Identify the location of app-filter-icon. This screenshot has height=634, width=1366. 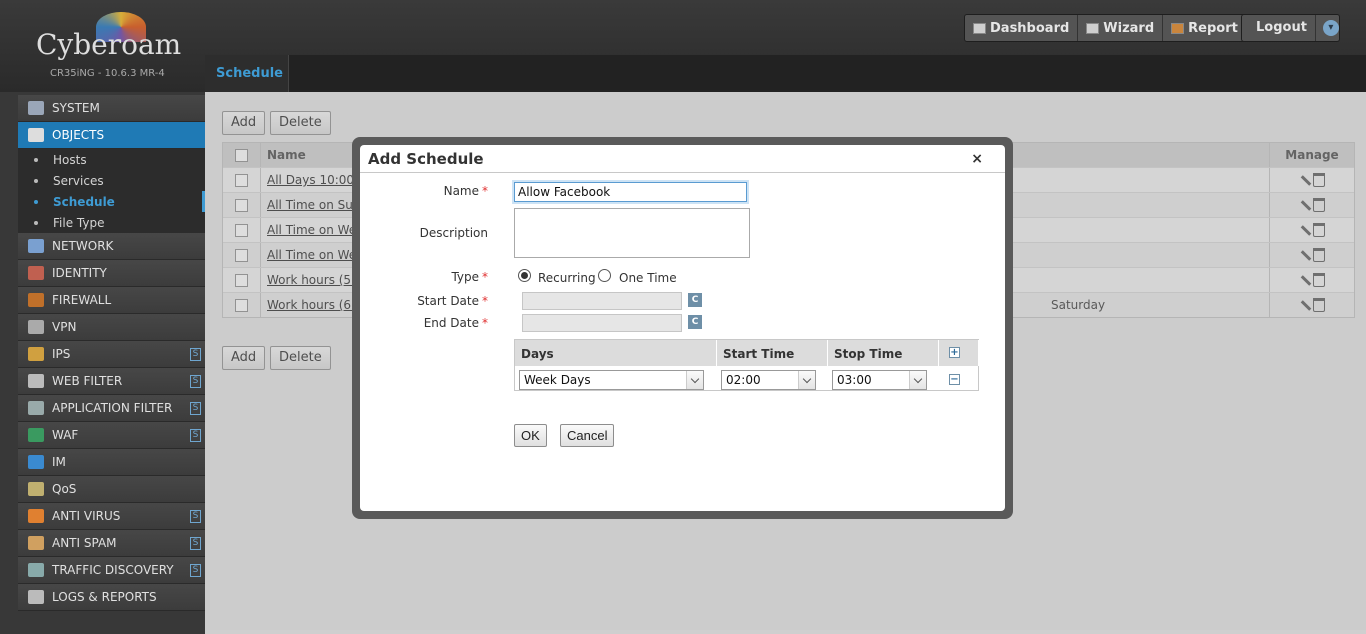
(36, 408).